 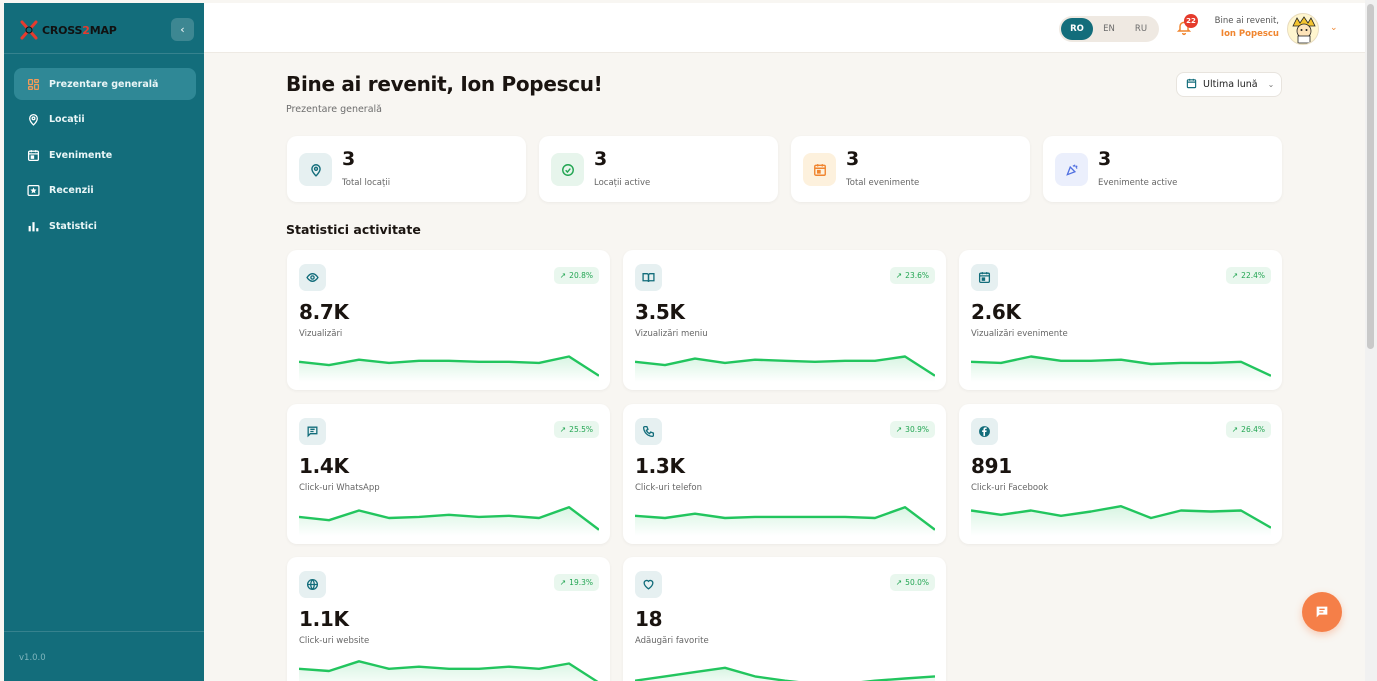 What do you see at coordinates (1249, 34) in the screenshot?
I see `user-name: Ion Popescu` at bounding box center [1249, 34].